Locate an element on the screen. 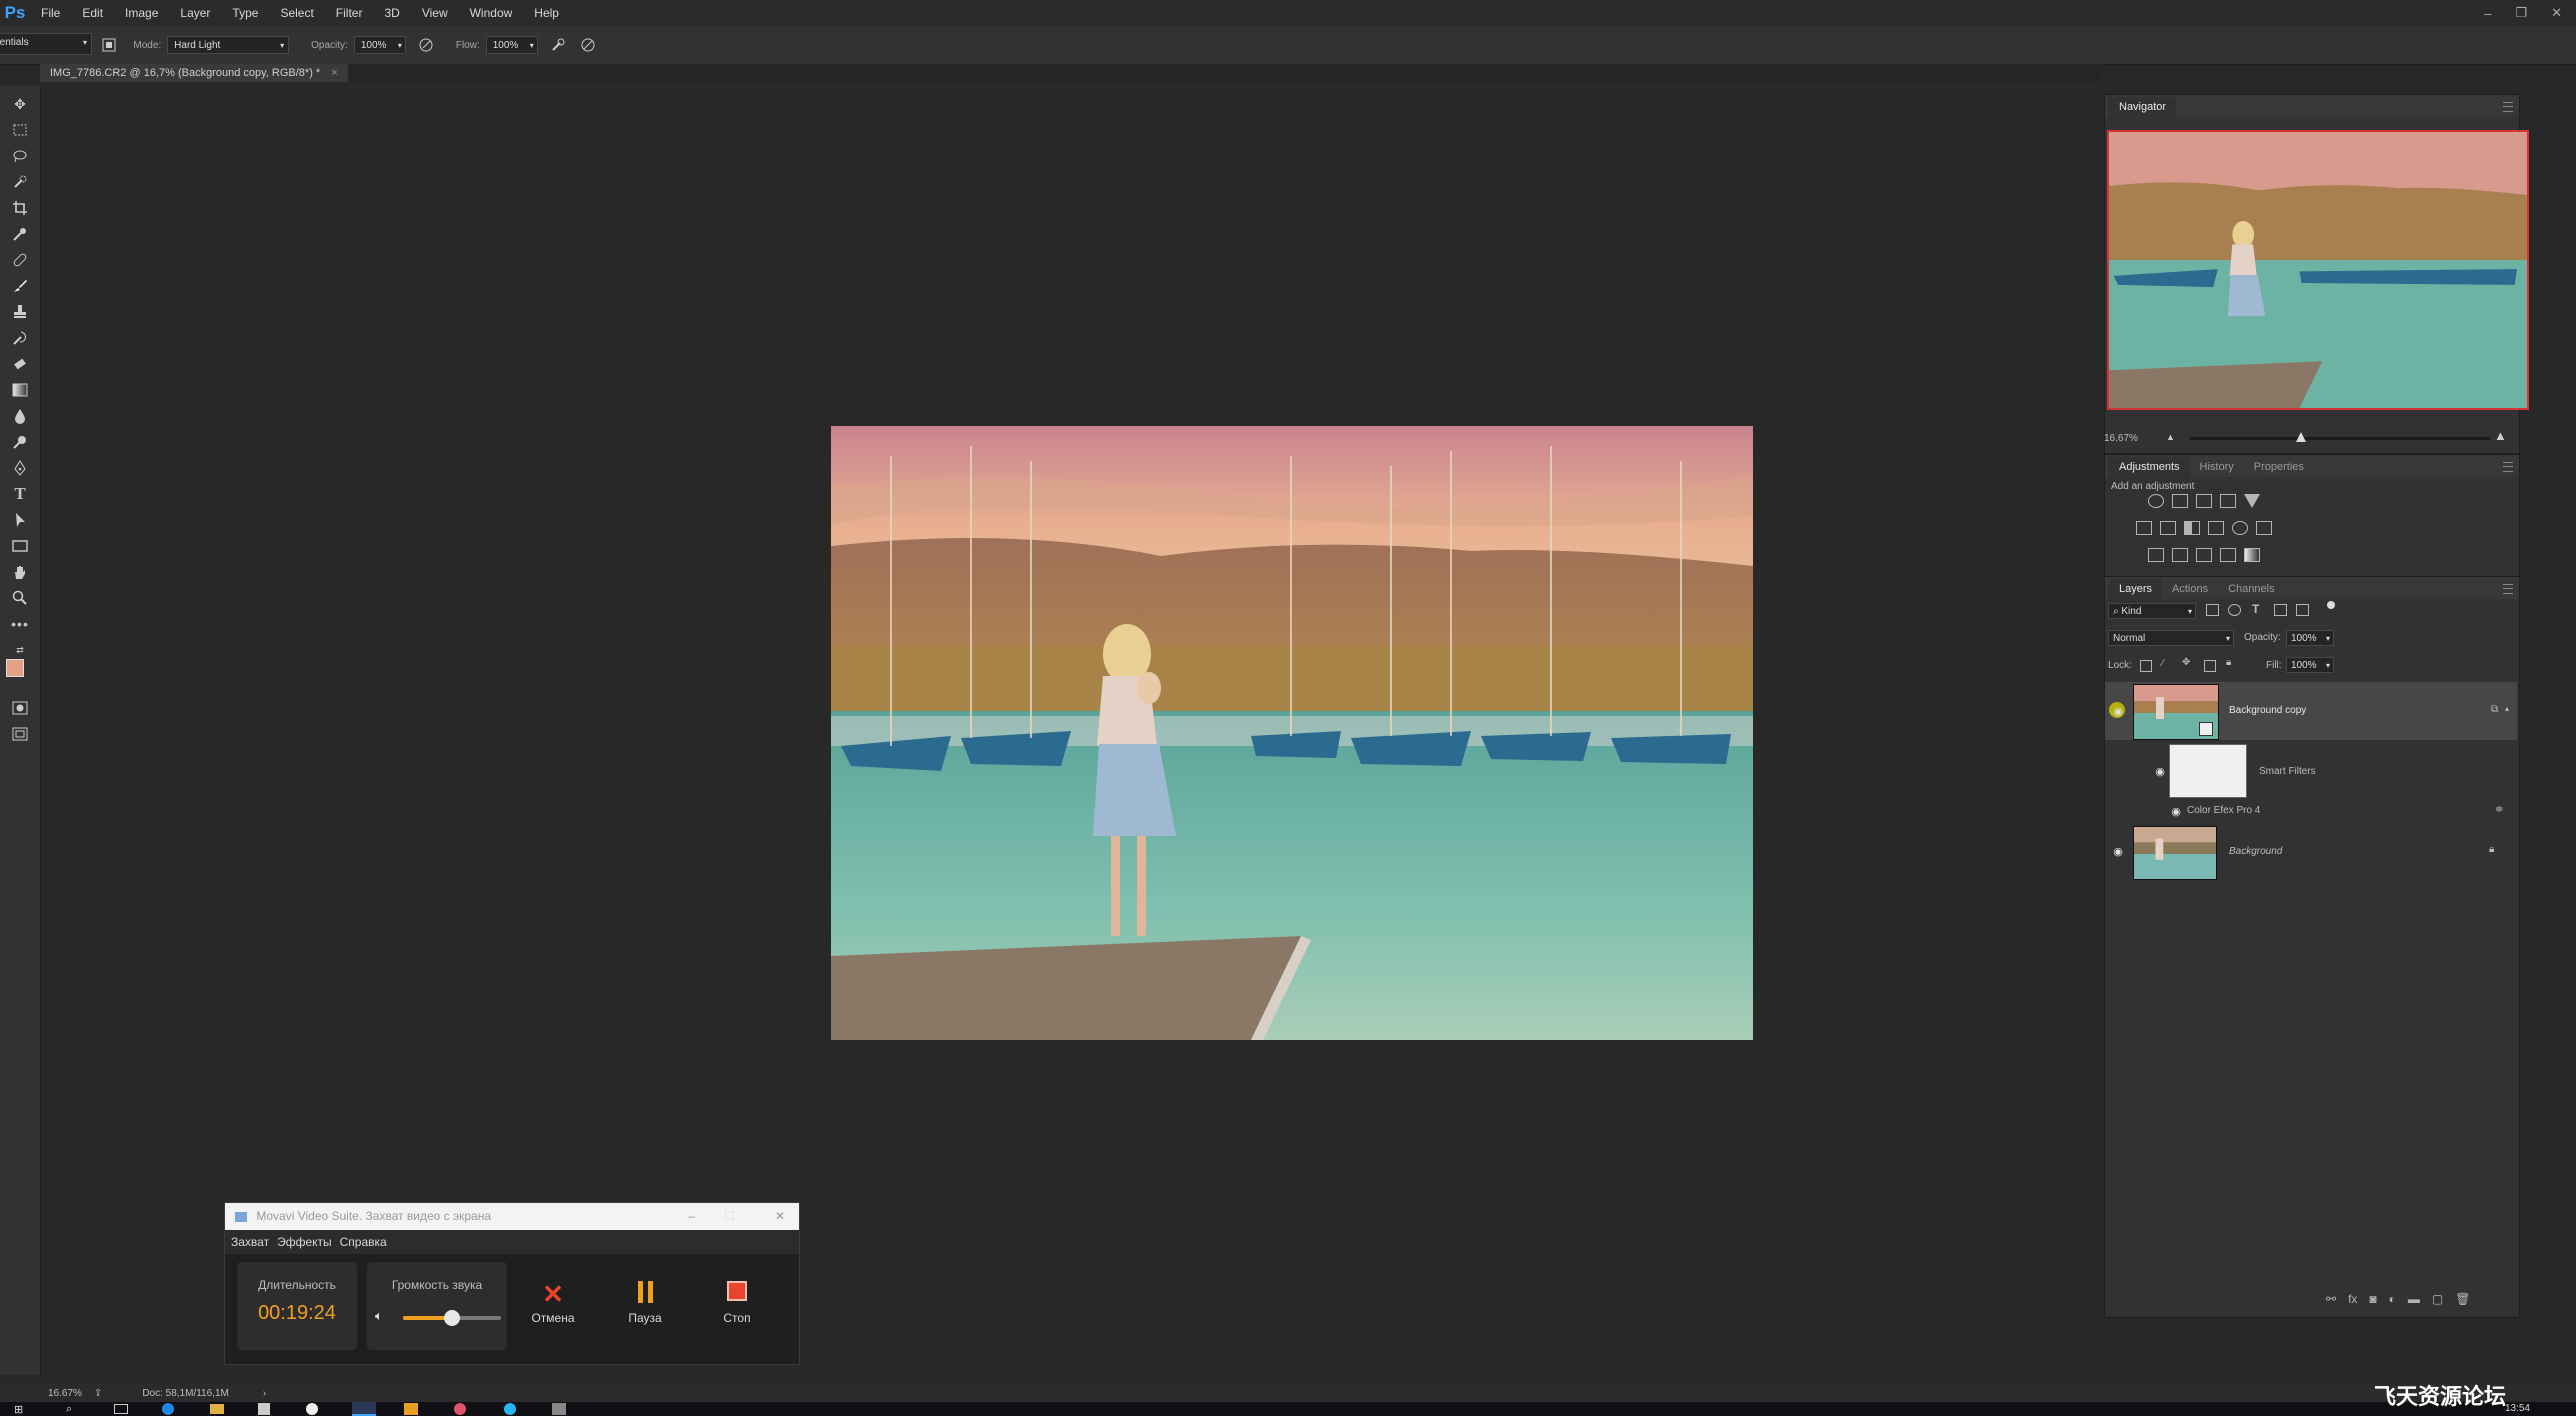  menu-layer: Layer is located at coordinates (195, 13).